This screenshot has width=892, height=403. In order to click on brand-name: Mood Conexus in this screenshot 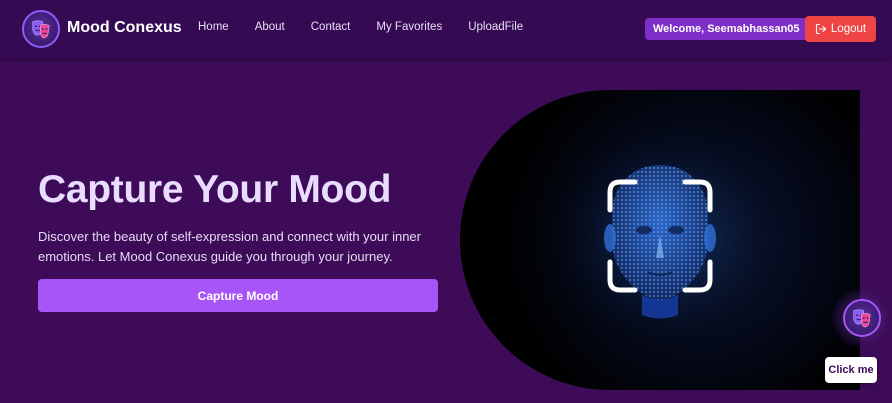, I will do `click(124, 28)`.